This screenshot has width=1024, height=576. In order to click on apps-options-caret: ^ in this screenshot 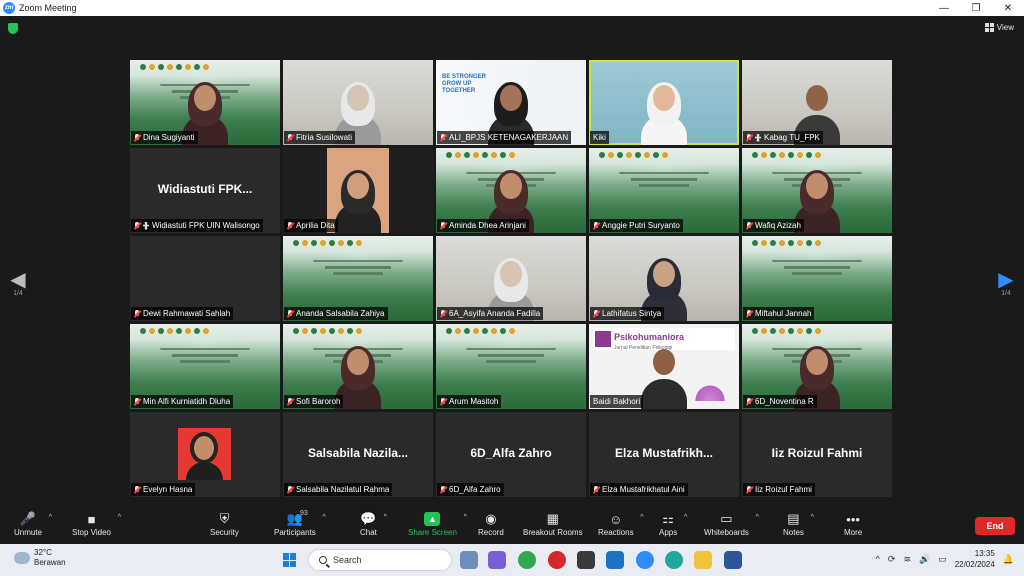, I will do `click(685, 517)`.